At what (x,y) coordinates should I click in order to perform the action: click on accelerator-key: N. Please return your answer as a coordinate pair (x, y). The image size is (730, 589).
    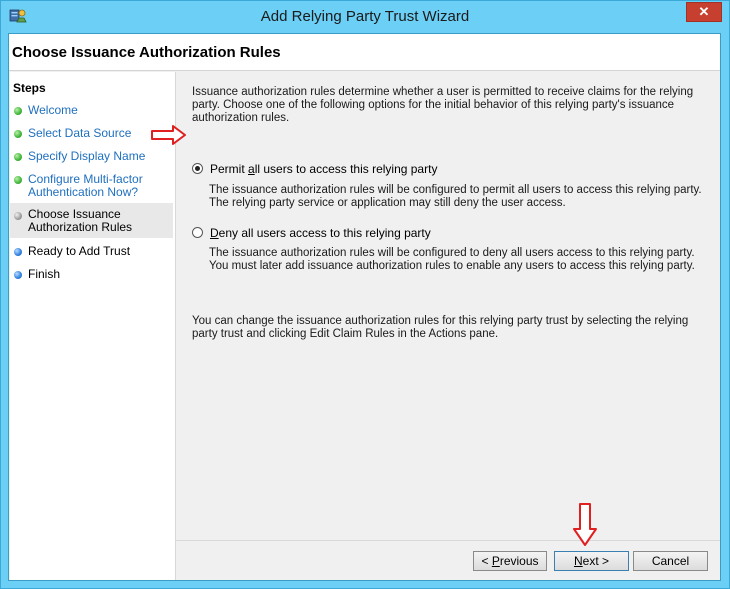
    Looking at the image, I should click on (578, 561).